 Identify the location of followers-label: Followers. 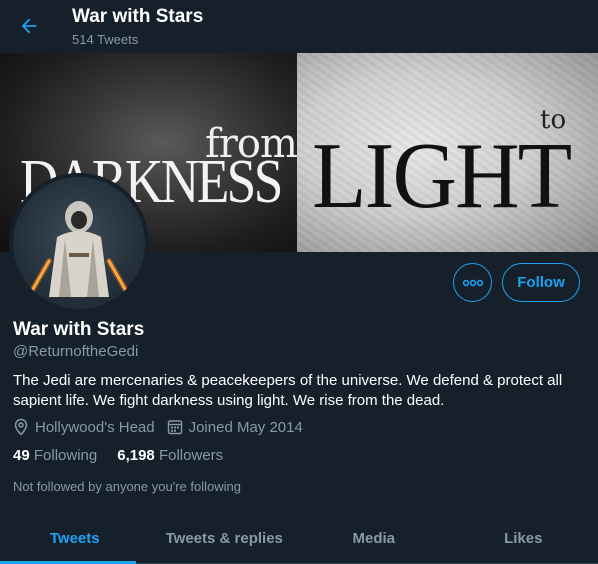
(191, 455).